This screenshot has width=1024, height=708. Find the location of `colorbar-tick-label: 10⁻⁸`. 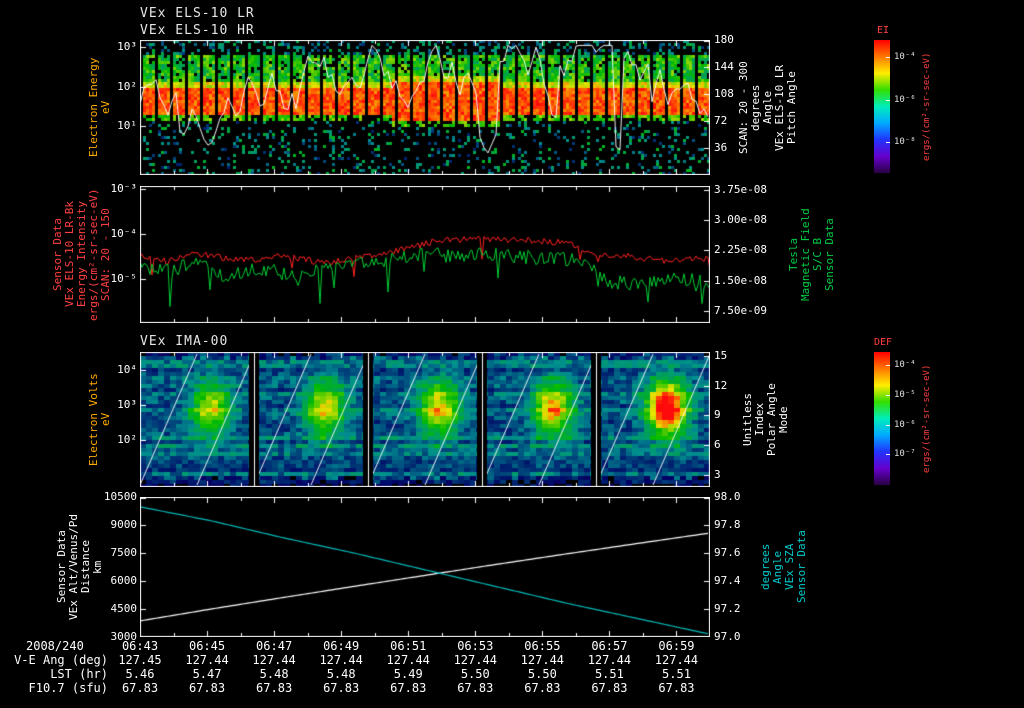

colorbar-tick-label: 10⁻⁸ is located at coordinates (905, 142).